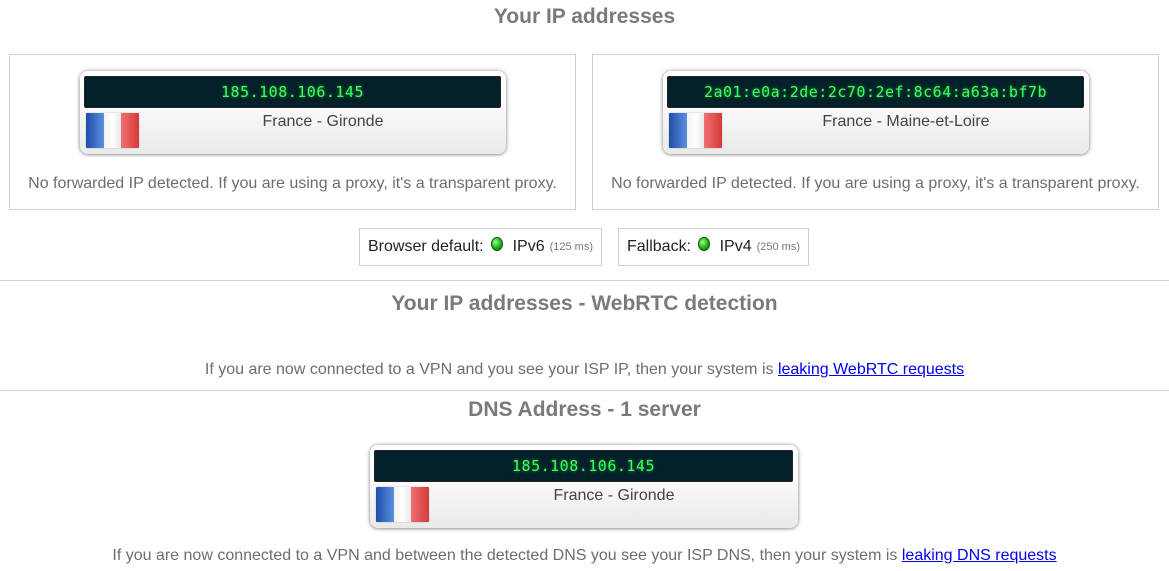 The width and height of the screenshot is (1169, 571). I want to click on browser-default-latency: (125 ms), so click(571, 247).